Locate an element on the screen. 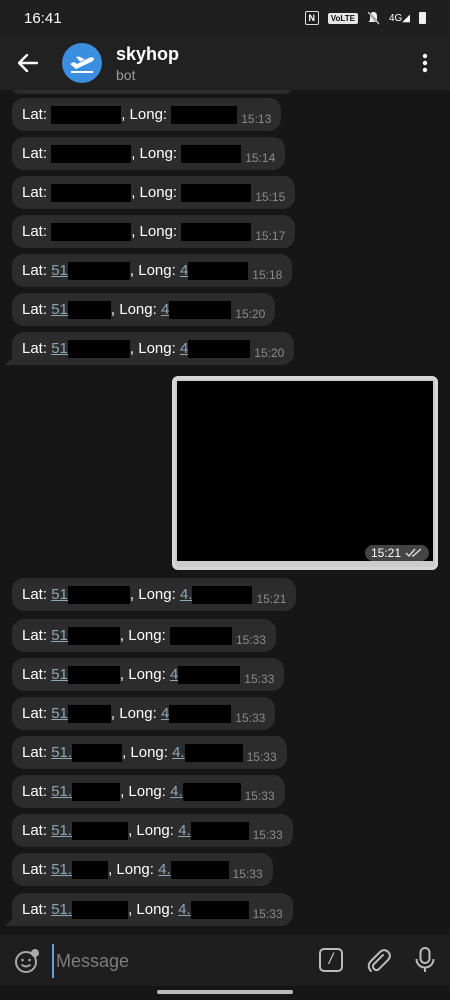  mute-bell-icon is located at coordinates (373, 18).